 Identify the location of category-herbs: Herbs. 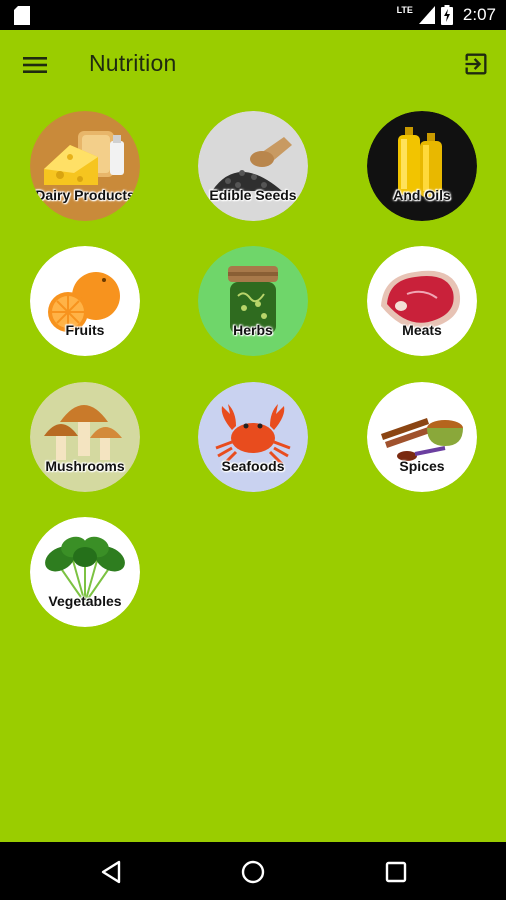
(253, 301).